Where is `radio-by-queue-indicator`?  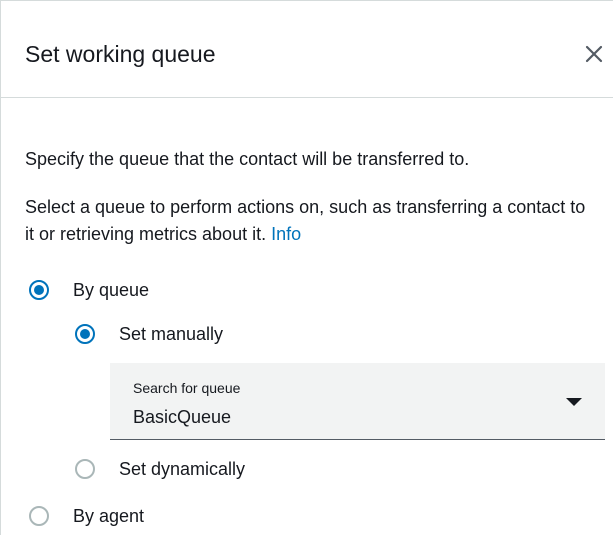 radio-by-queue-indicator is located at coordinates (39, 290).